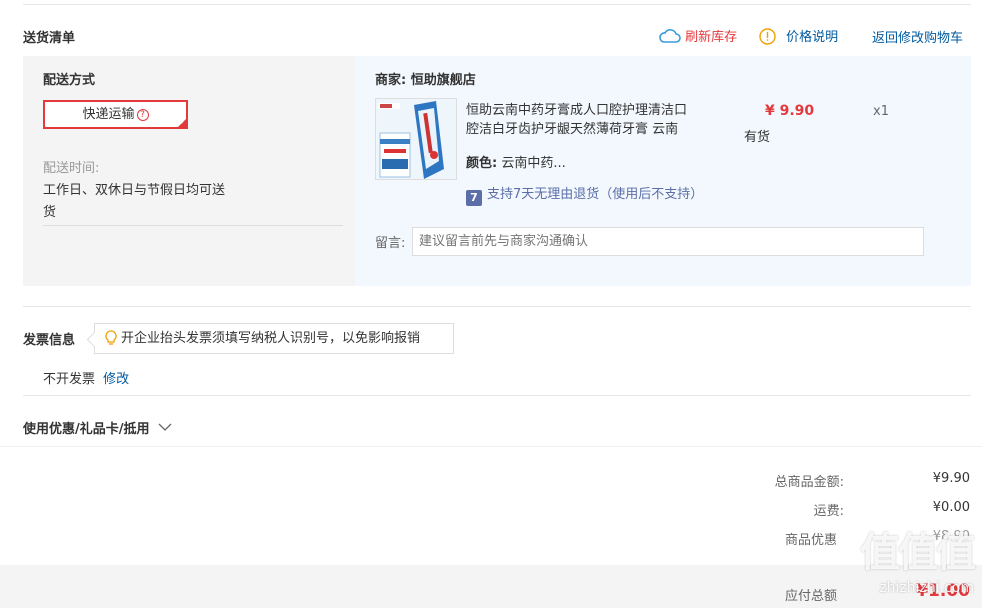 The width and height of the screenshot is (982, 608). What do you see at coordinates (757, 137) in the screenshot?
I see `stock-status: 有货` at bounding box center [757, 137].